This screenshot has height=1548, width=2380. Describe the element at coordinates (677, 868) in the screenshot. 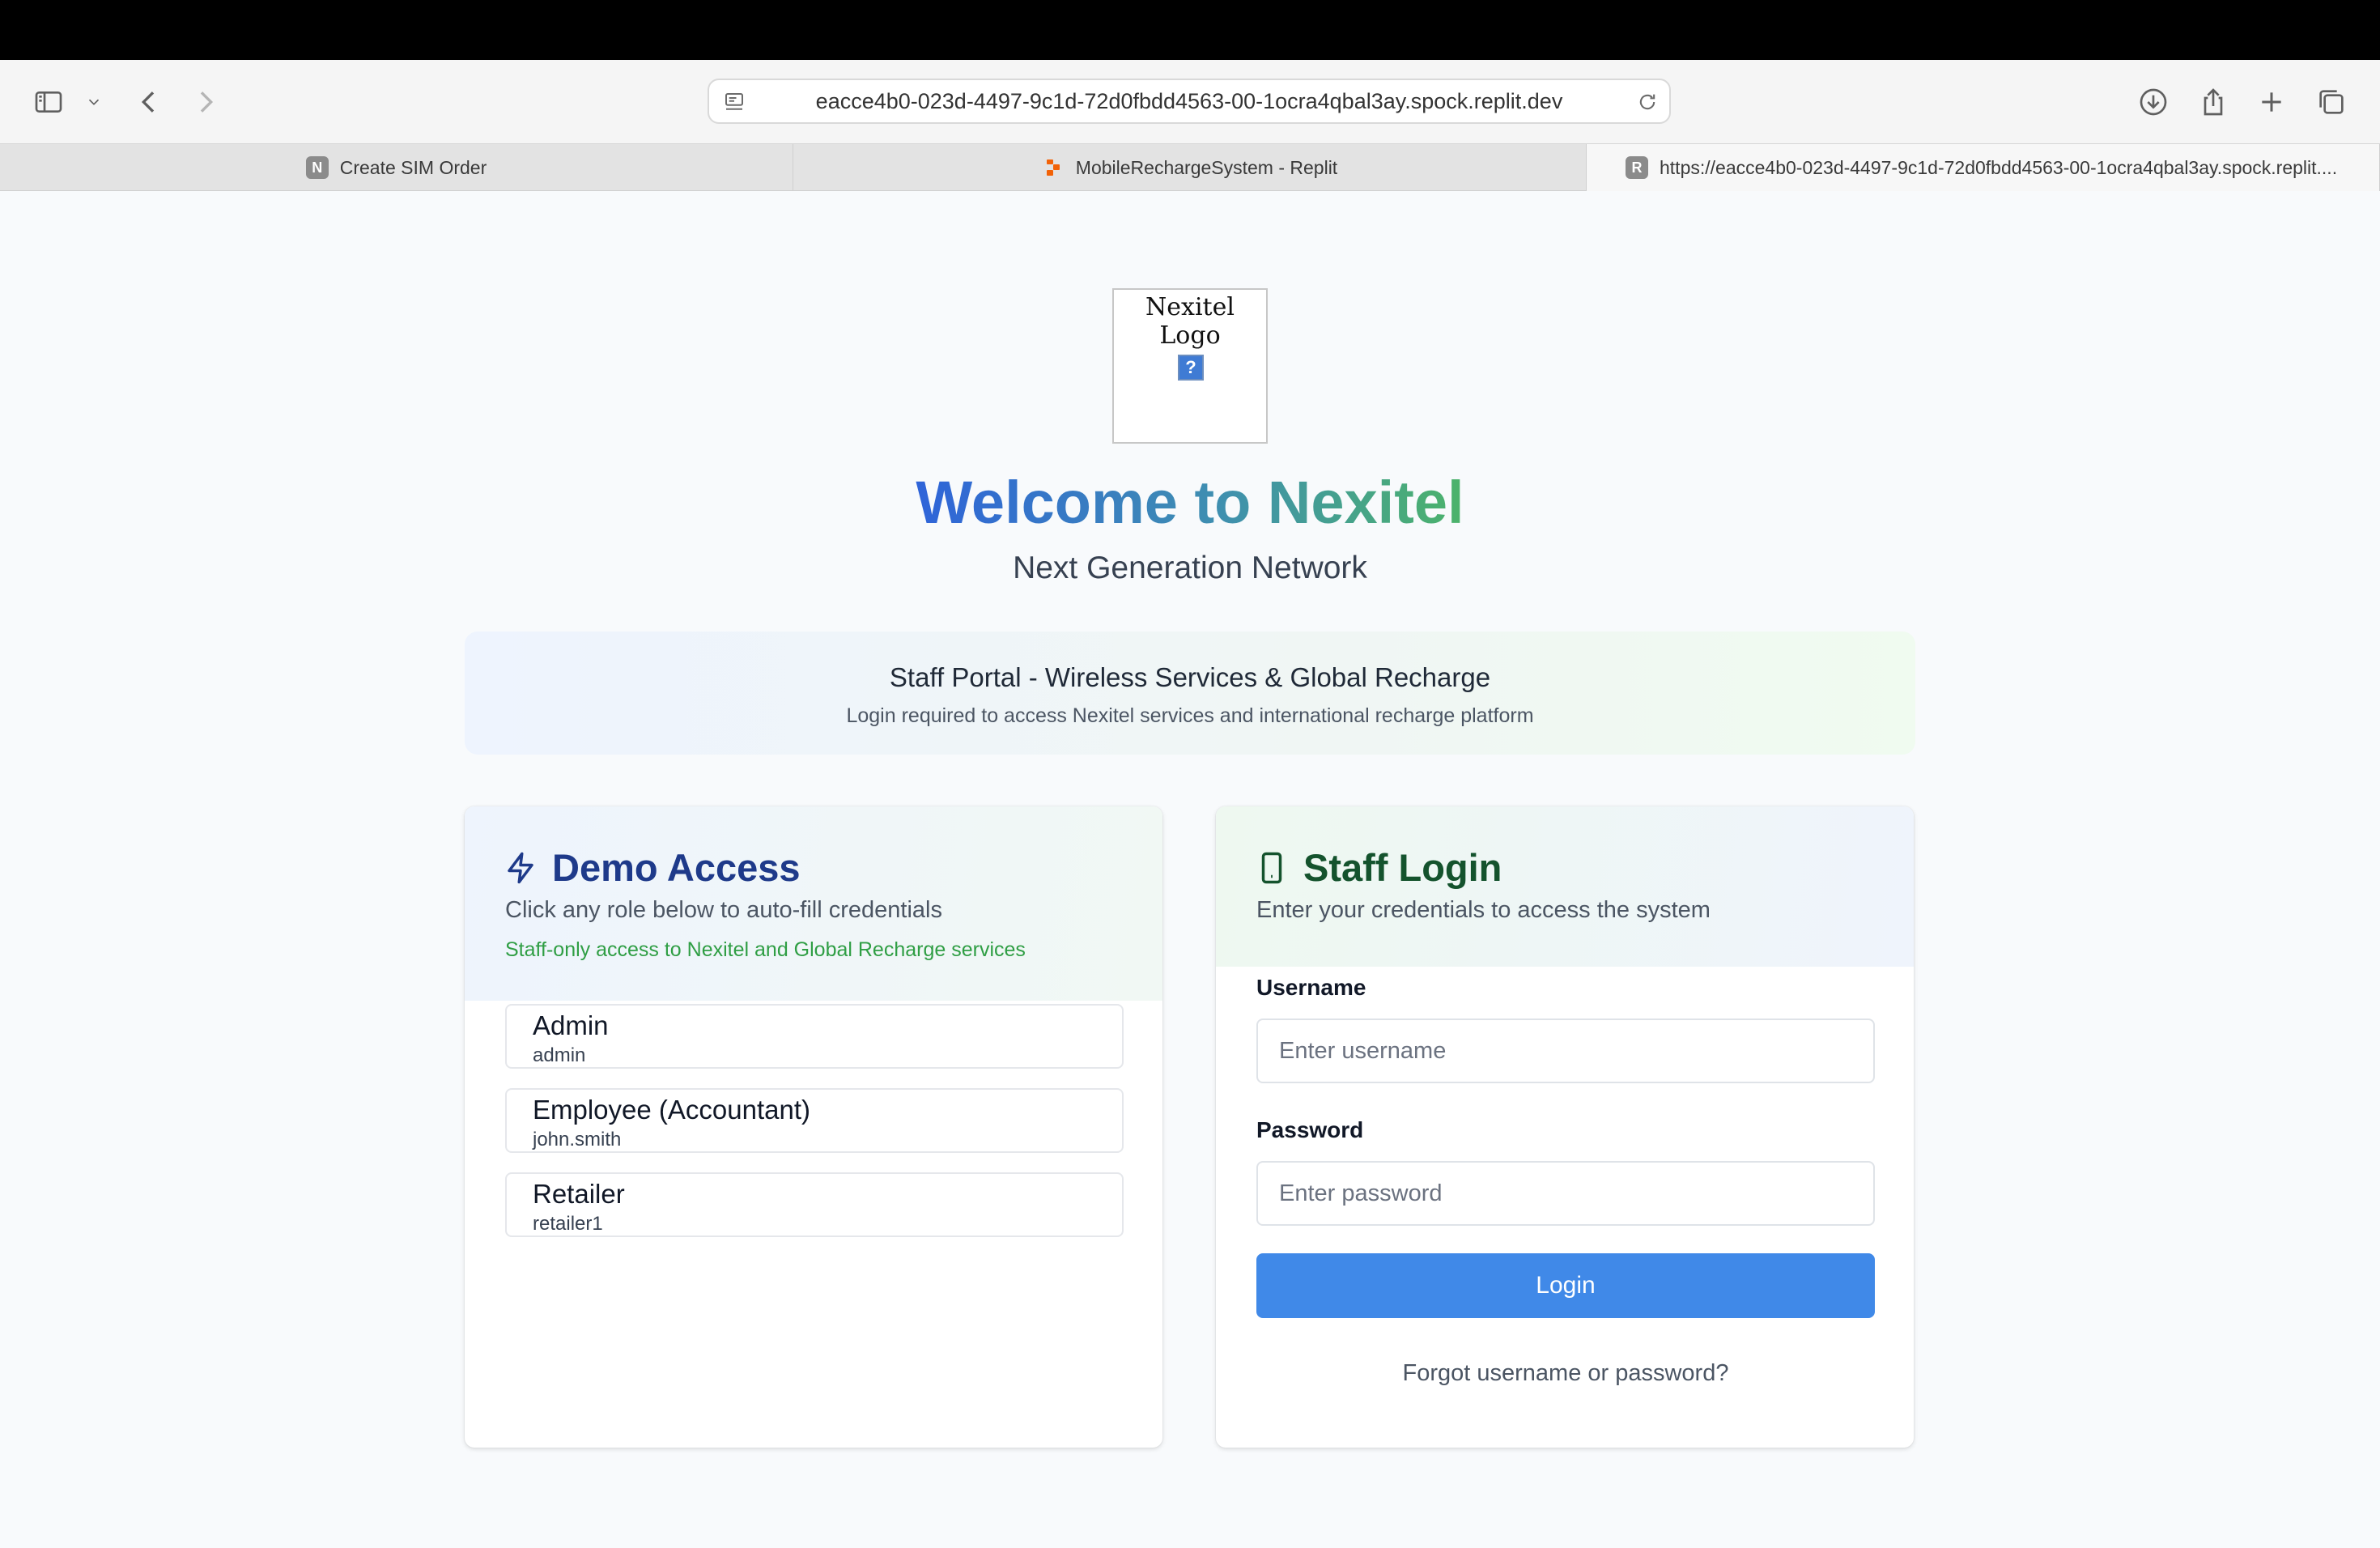

I see `demo-access-title-text: Demo Access` at that location.